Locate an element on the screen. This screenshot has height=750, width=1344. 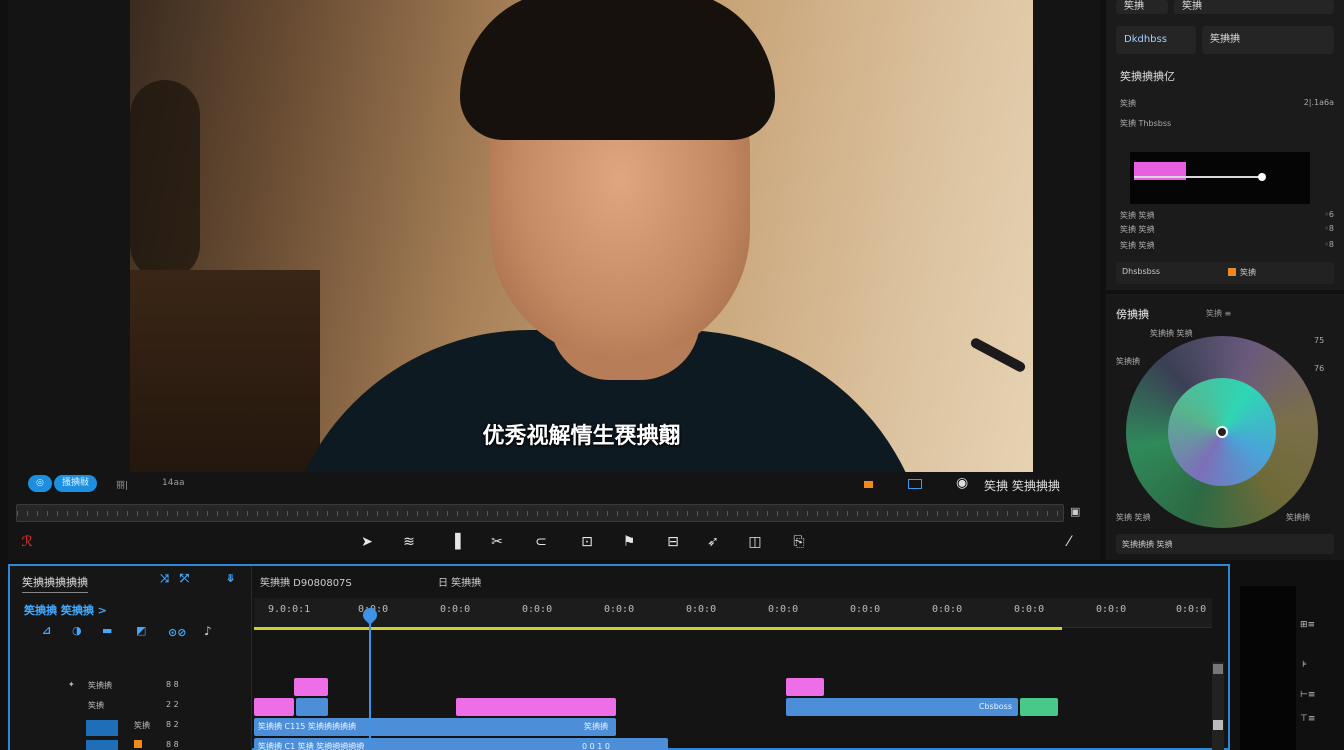
side-icon: ⊤≡ is located at coordinates (1307, 719).